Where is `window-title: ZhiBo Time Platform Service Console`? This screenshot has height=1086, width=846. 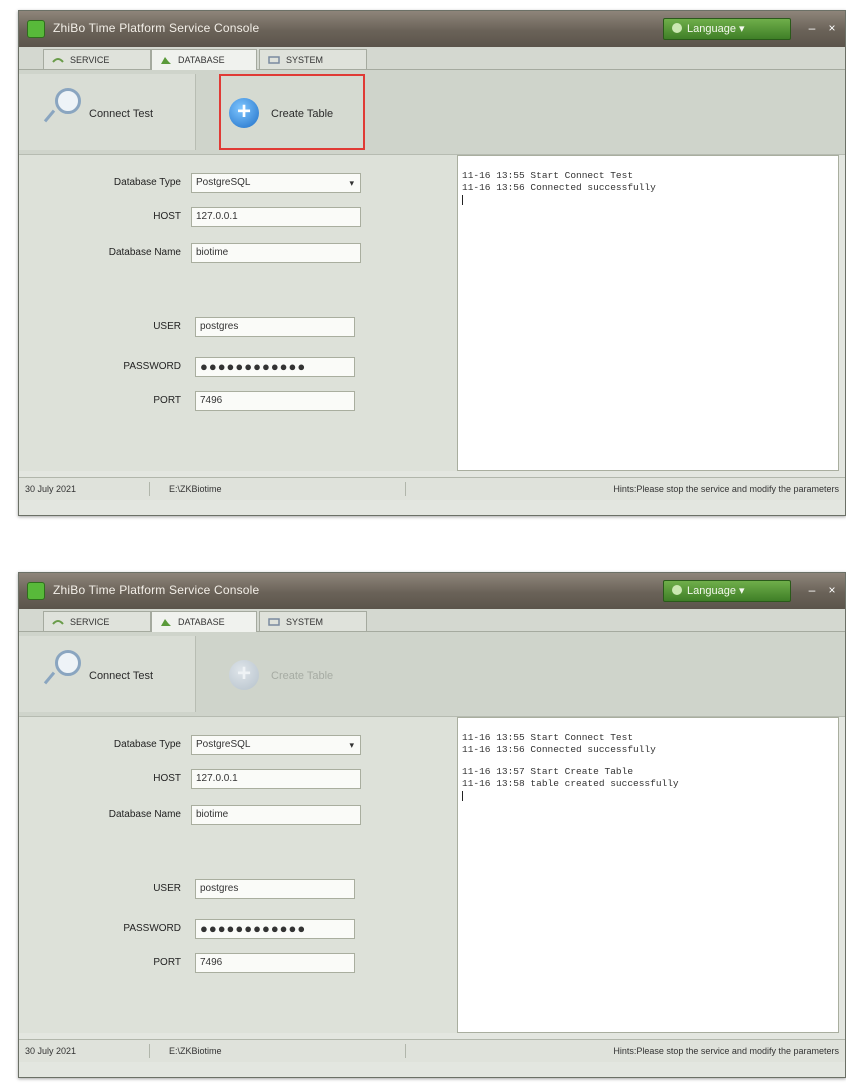 window-title: ZhiBo Time Platform Service Console is located at coordinates (156, 28).